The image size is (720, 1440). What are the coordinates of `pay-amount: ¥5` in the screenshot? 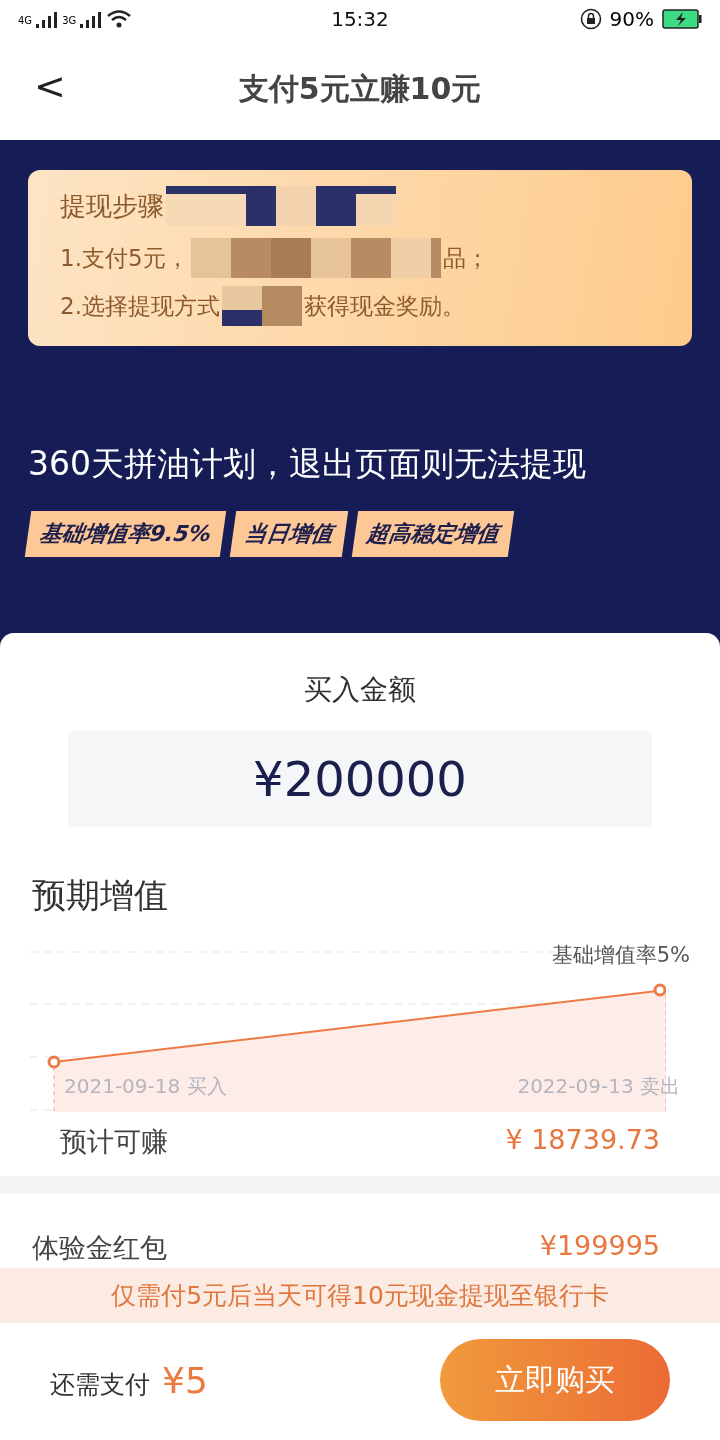 It's located at (185, 1380).